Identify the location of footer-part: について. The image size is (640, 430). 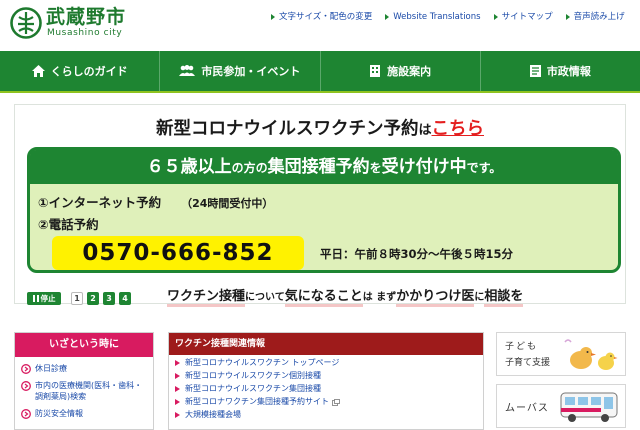
(265, 297).